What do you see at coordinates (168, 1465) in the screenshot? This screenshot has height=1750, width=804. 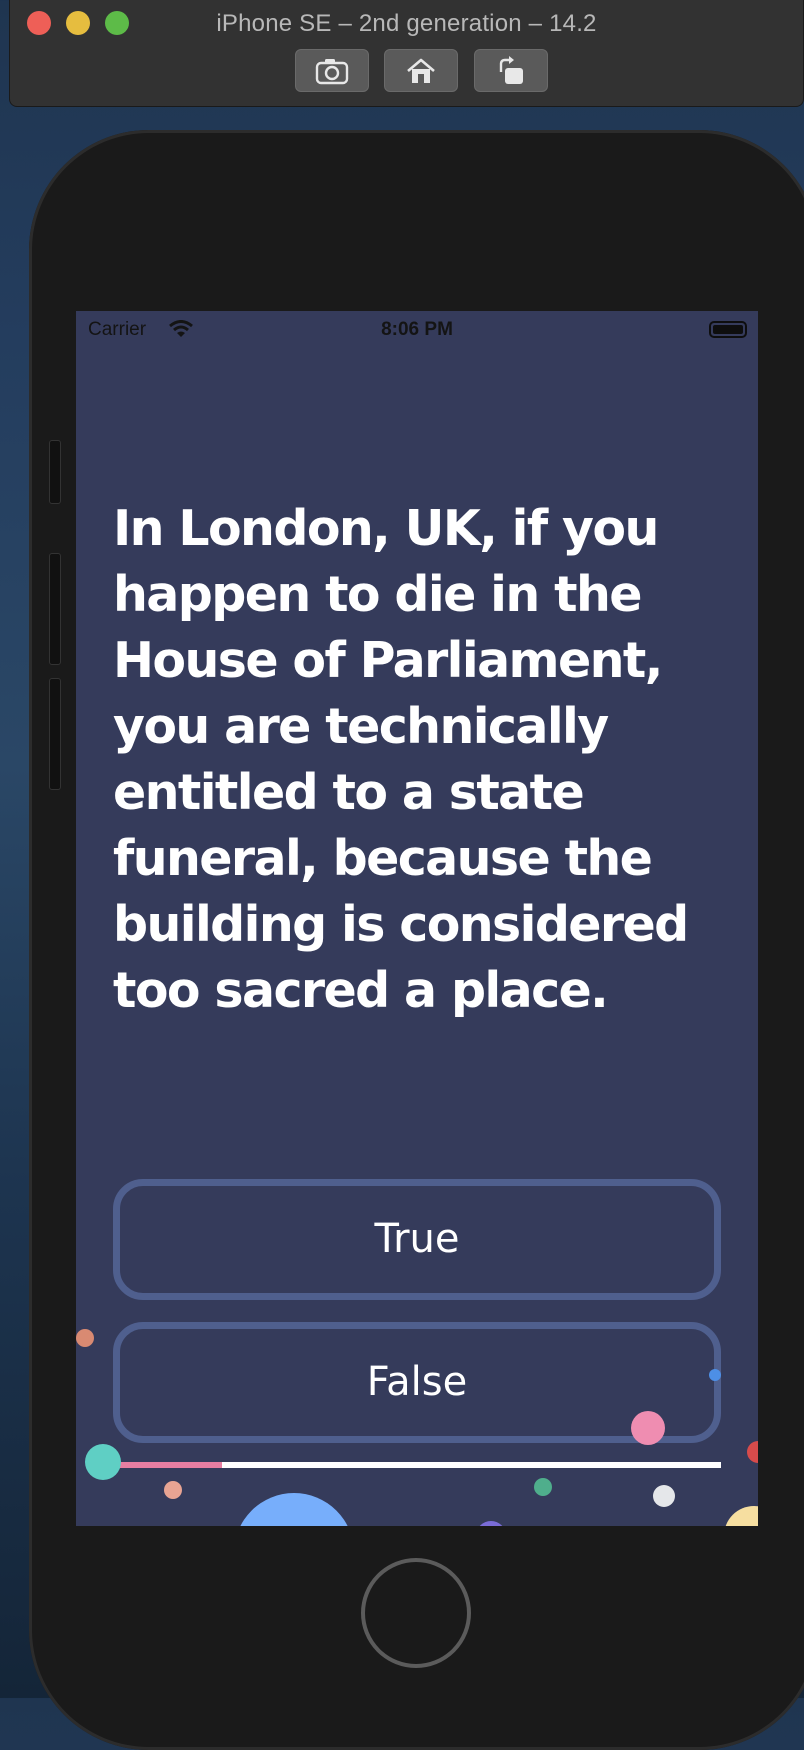 I see `progress-fill` at bounding box center [168, 1465].